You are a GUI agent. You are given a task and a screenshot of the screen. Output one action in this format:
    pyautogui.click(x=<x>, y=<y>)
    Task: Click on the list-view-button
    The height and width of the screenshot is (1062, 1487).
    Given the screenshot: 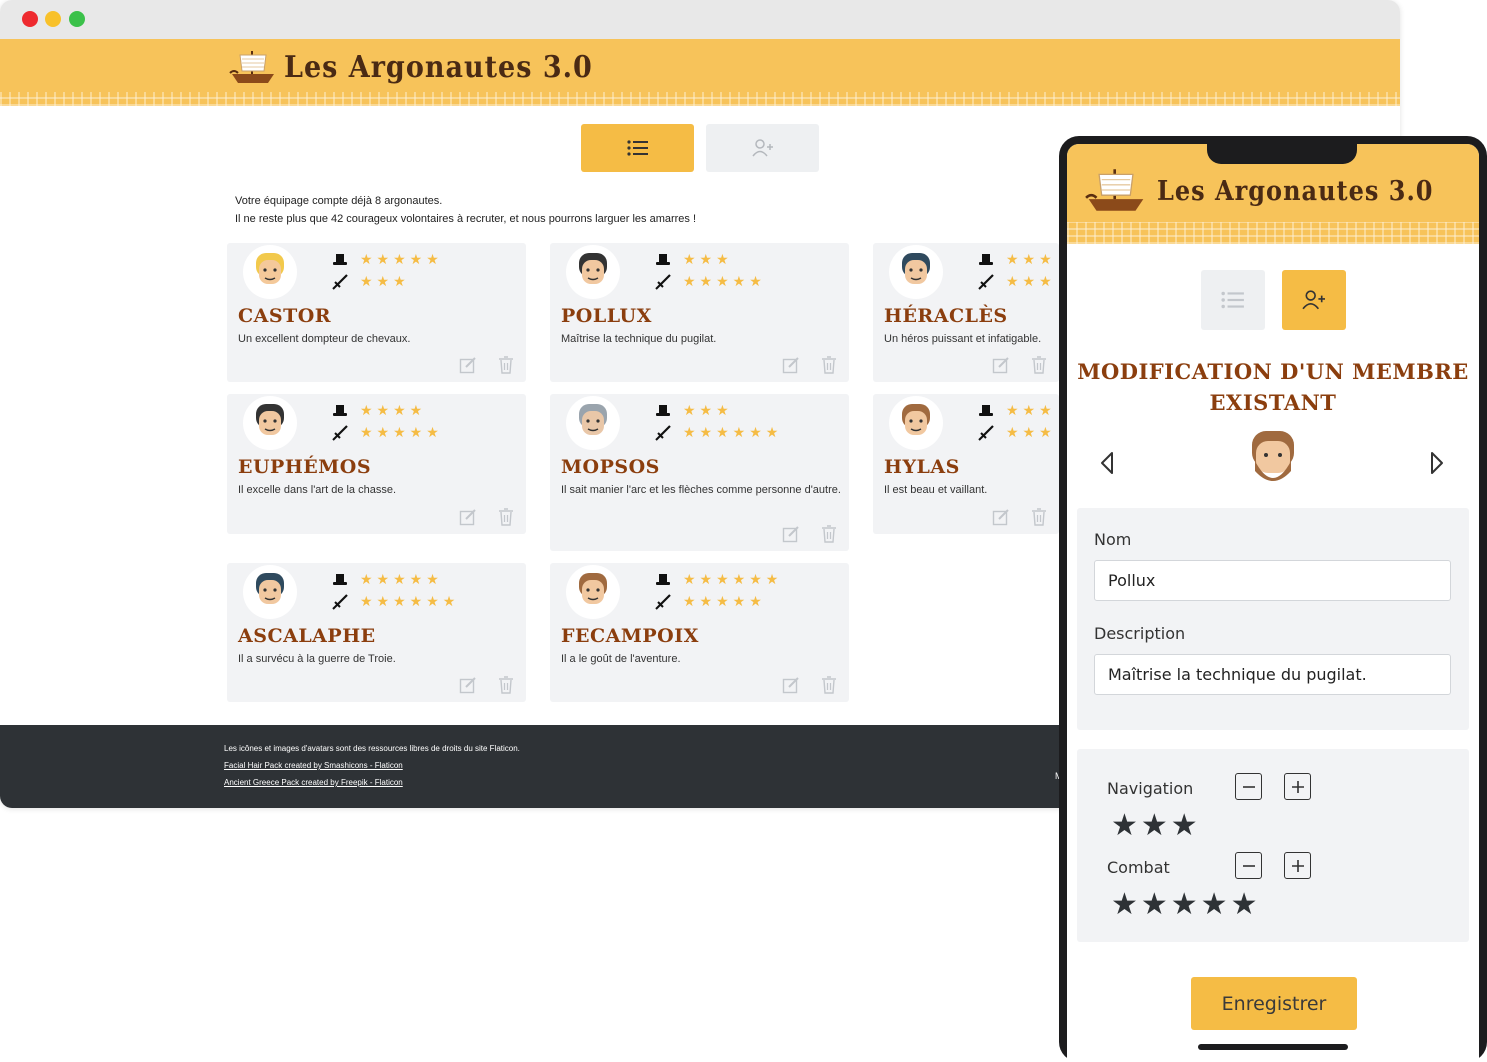 What is the action you would take?
    pyautogui.click(x=637, y=148)
    